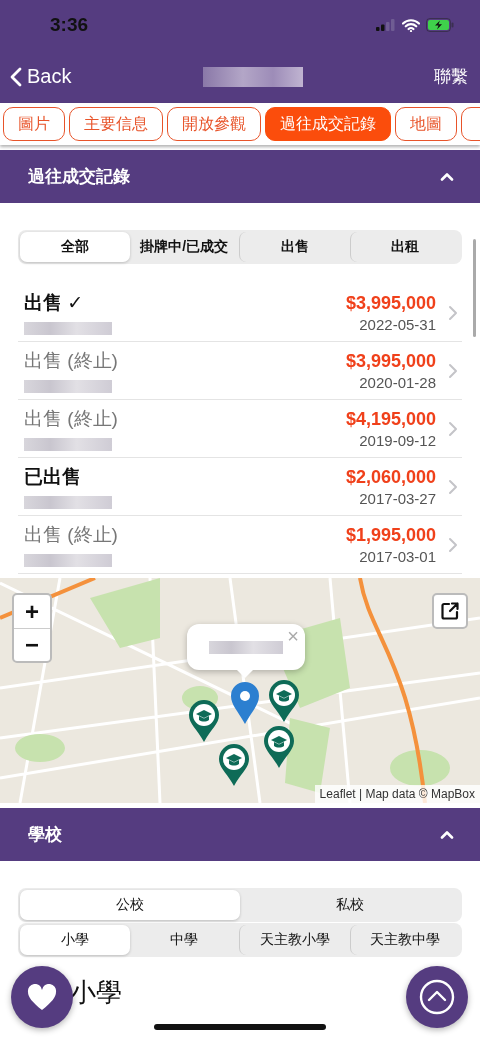 The width and height of the screenshot is (480, 1039). I want to click on segment-option: 天主教中學, so click(404, 940).